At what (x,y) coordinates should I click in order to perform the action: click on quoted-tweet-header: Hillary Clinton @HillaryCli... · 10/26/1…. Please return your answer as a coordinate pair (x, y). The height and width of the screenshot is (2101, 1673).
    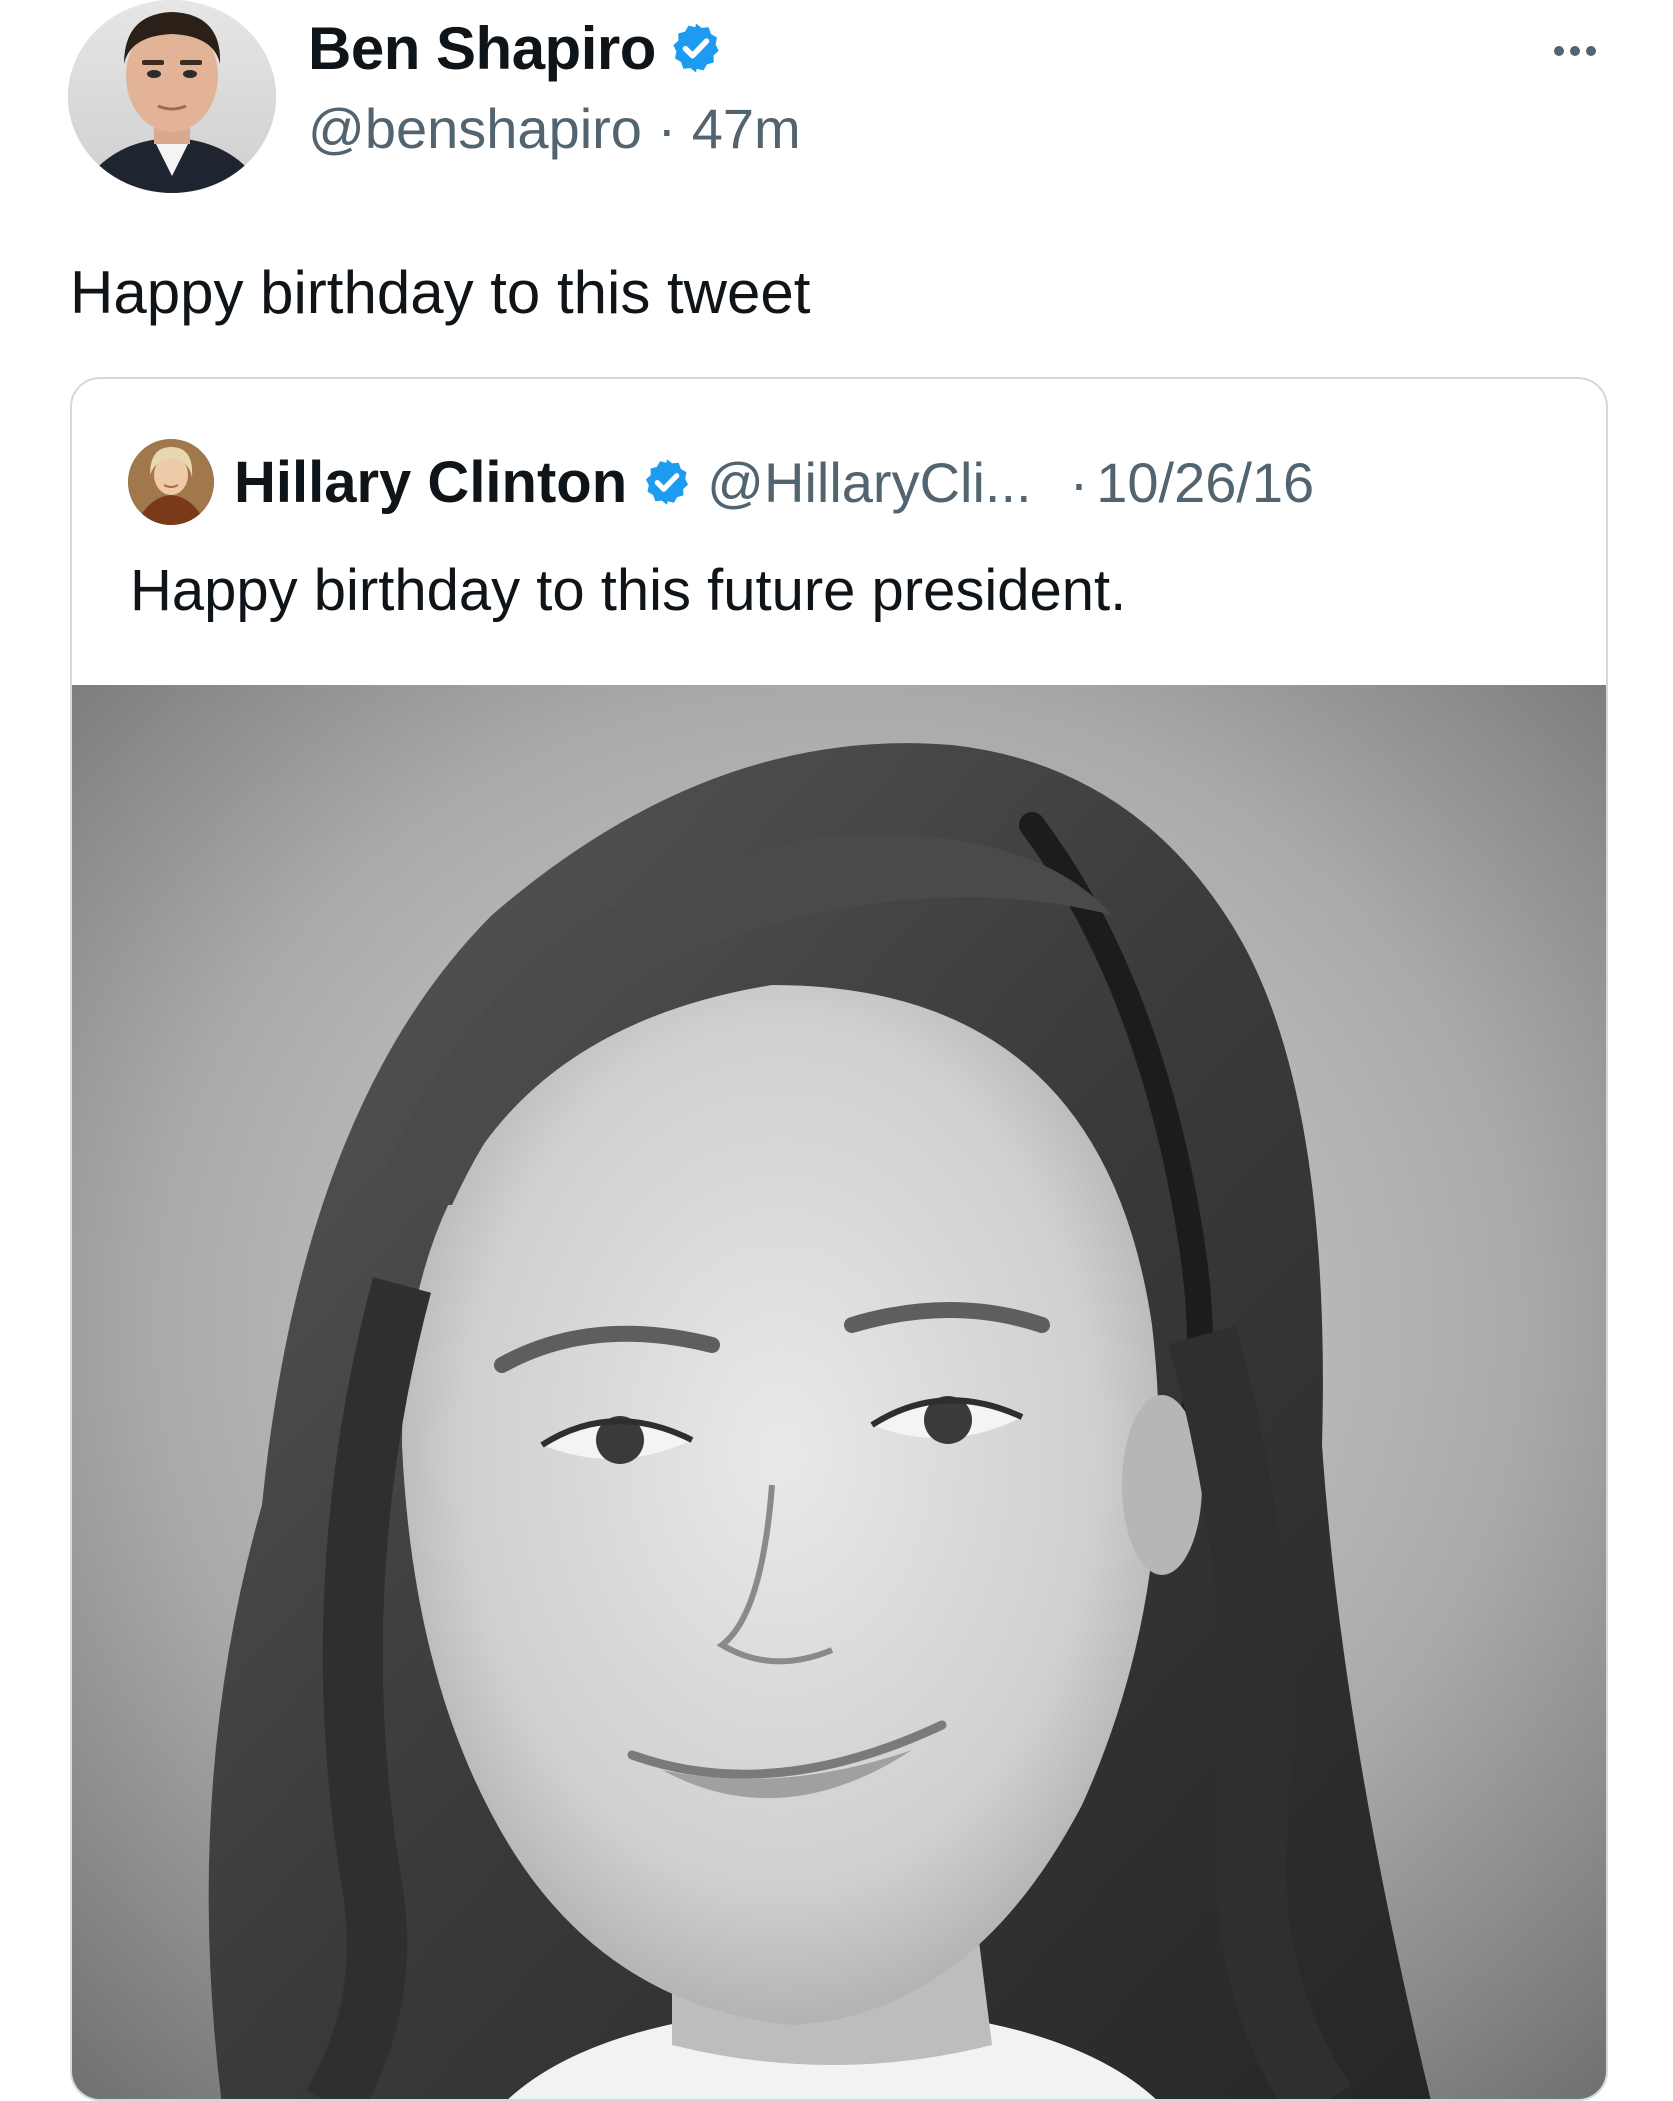
    Looking at the image, I should click on (721, 482).